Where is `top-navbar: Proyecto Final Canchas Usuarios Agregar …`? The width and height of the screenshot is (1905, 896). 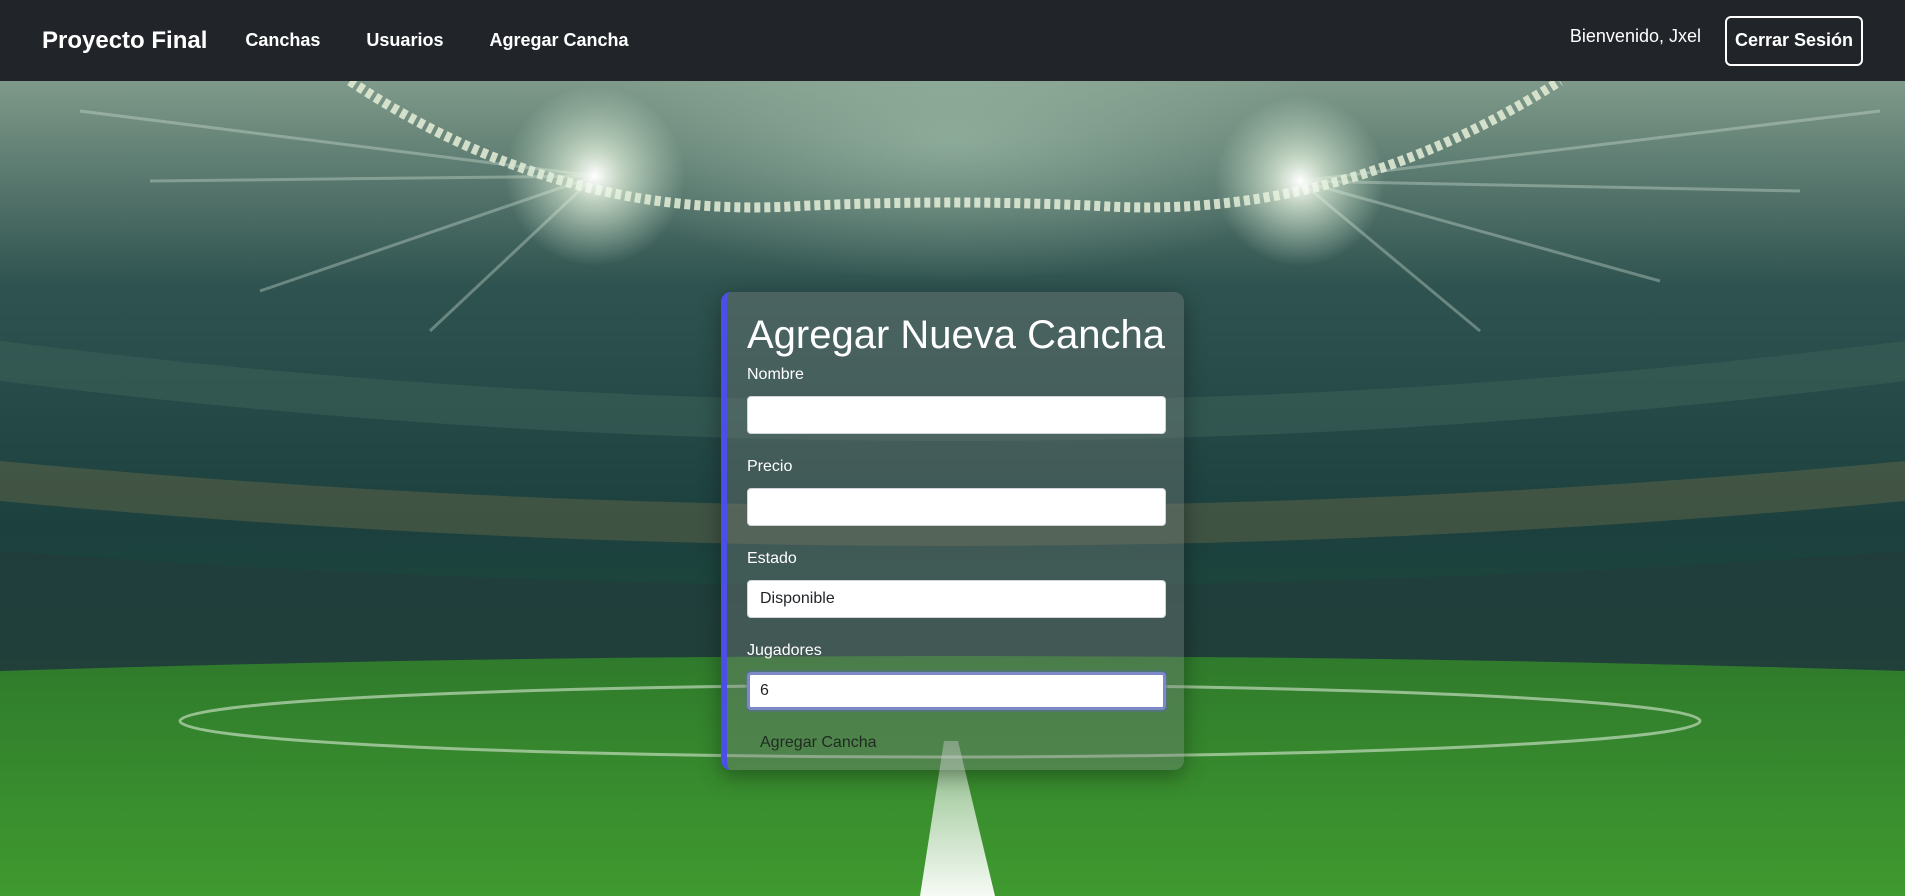 top-navbar: Proyecto Final Canchas Usuarios Agregar … is located at coordinates (952, 40).